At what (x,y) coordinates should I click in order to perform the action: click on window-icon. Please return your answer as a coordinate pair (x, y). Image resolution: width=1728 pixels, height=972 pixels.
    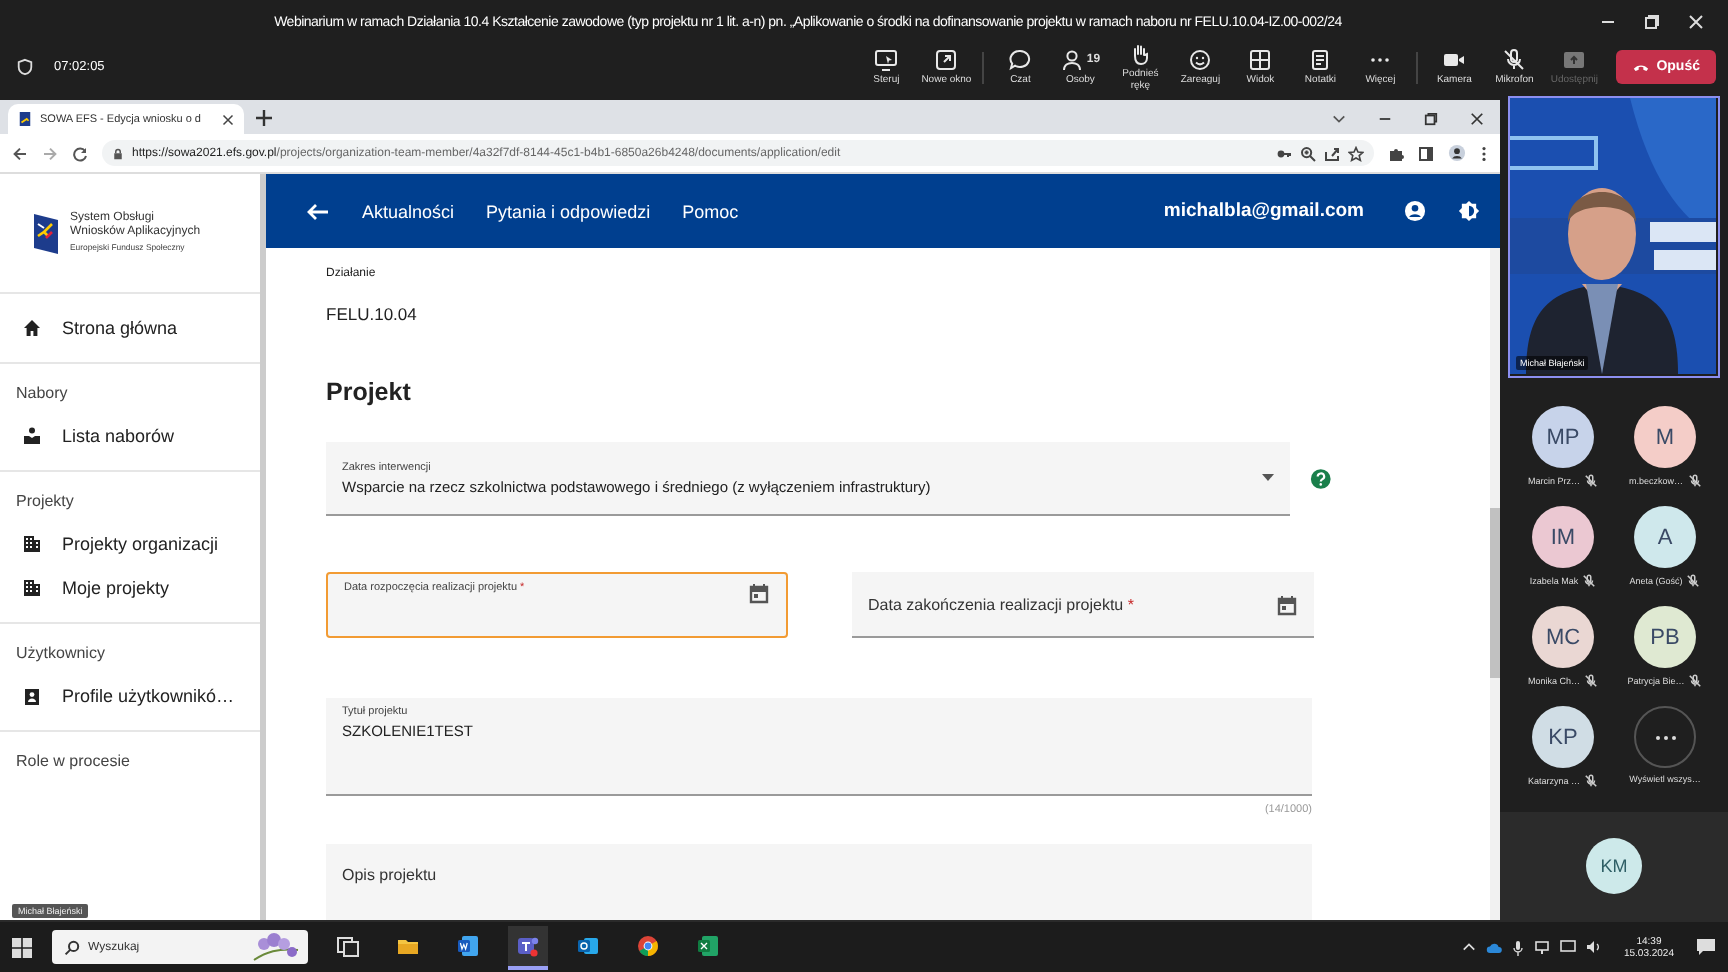
    Looking at the image, I should click on (946, 60).